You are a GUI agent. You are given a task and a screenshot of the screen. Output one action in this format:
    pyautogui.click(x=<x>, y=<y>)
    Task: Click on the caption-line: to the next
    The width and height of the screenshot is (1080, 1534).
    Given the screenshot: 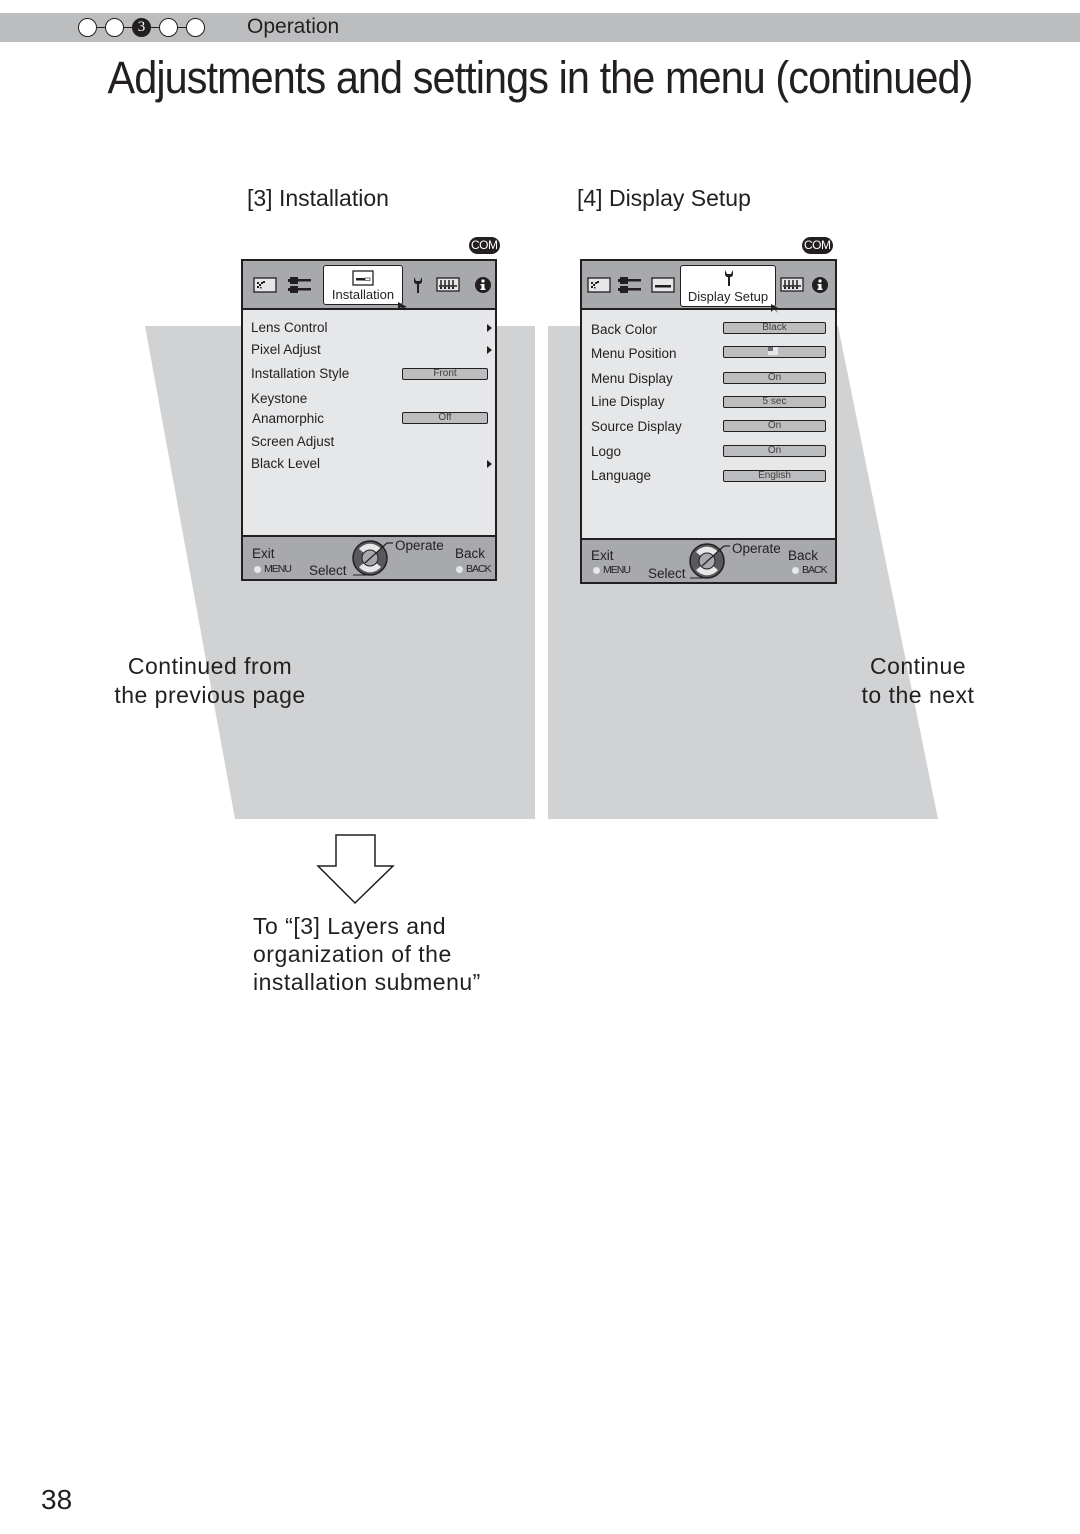 What is the action you would take?
    pyautogui.click(x=918, y=695)
    